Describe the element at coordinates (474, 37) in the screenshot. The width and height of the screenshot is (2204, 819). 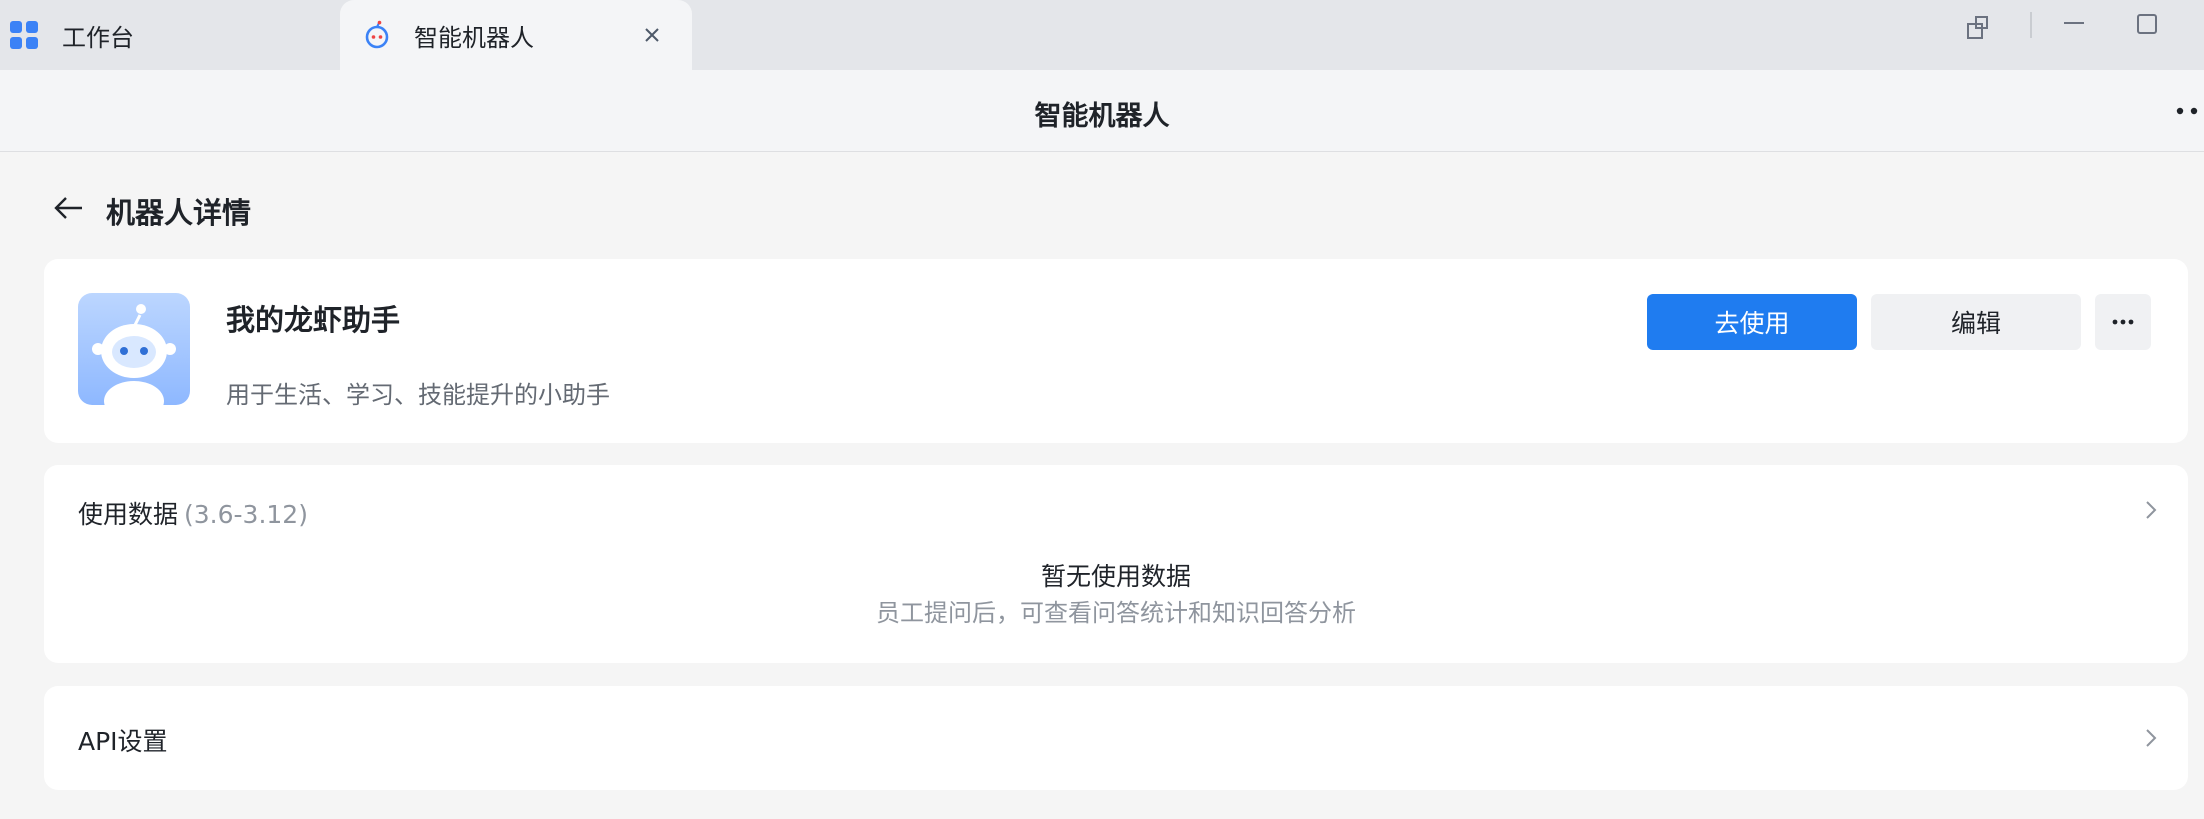
I see `tab-smart-bot-label: 智能机器人` at that location.